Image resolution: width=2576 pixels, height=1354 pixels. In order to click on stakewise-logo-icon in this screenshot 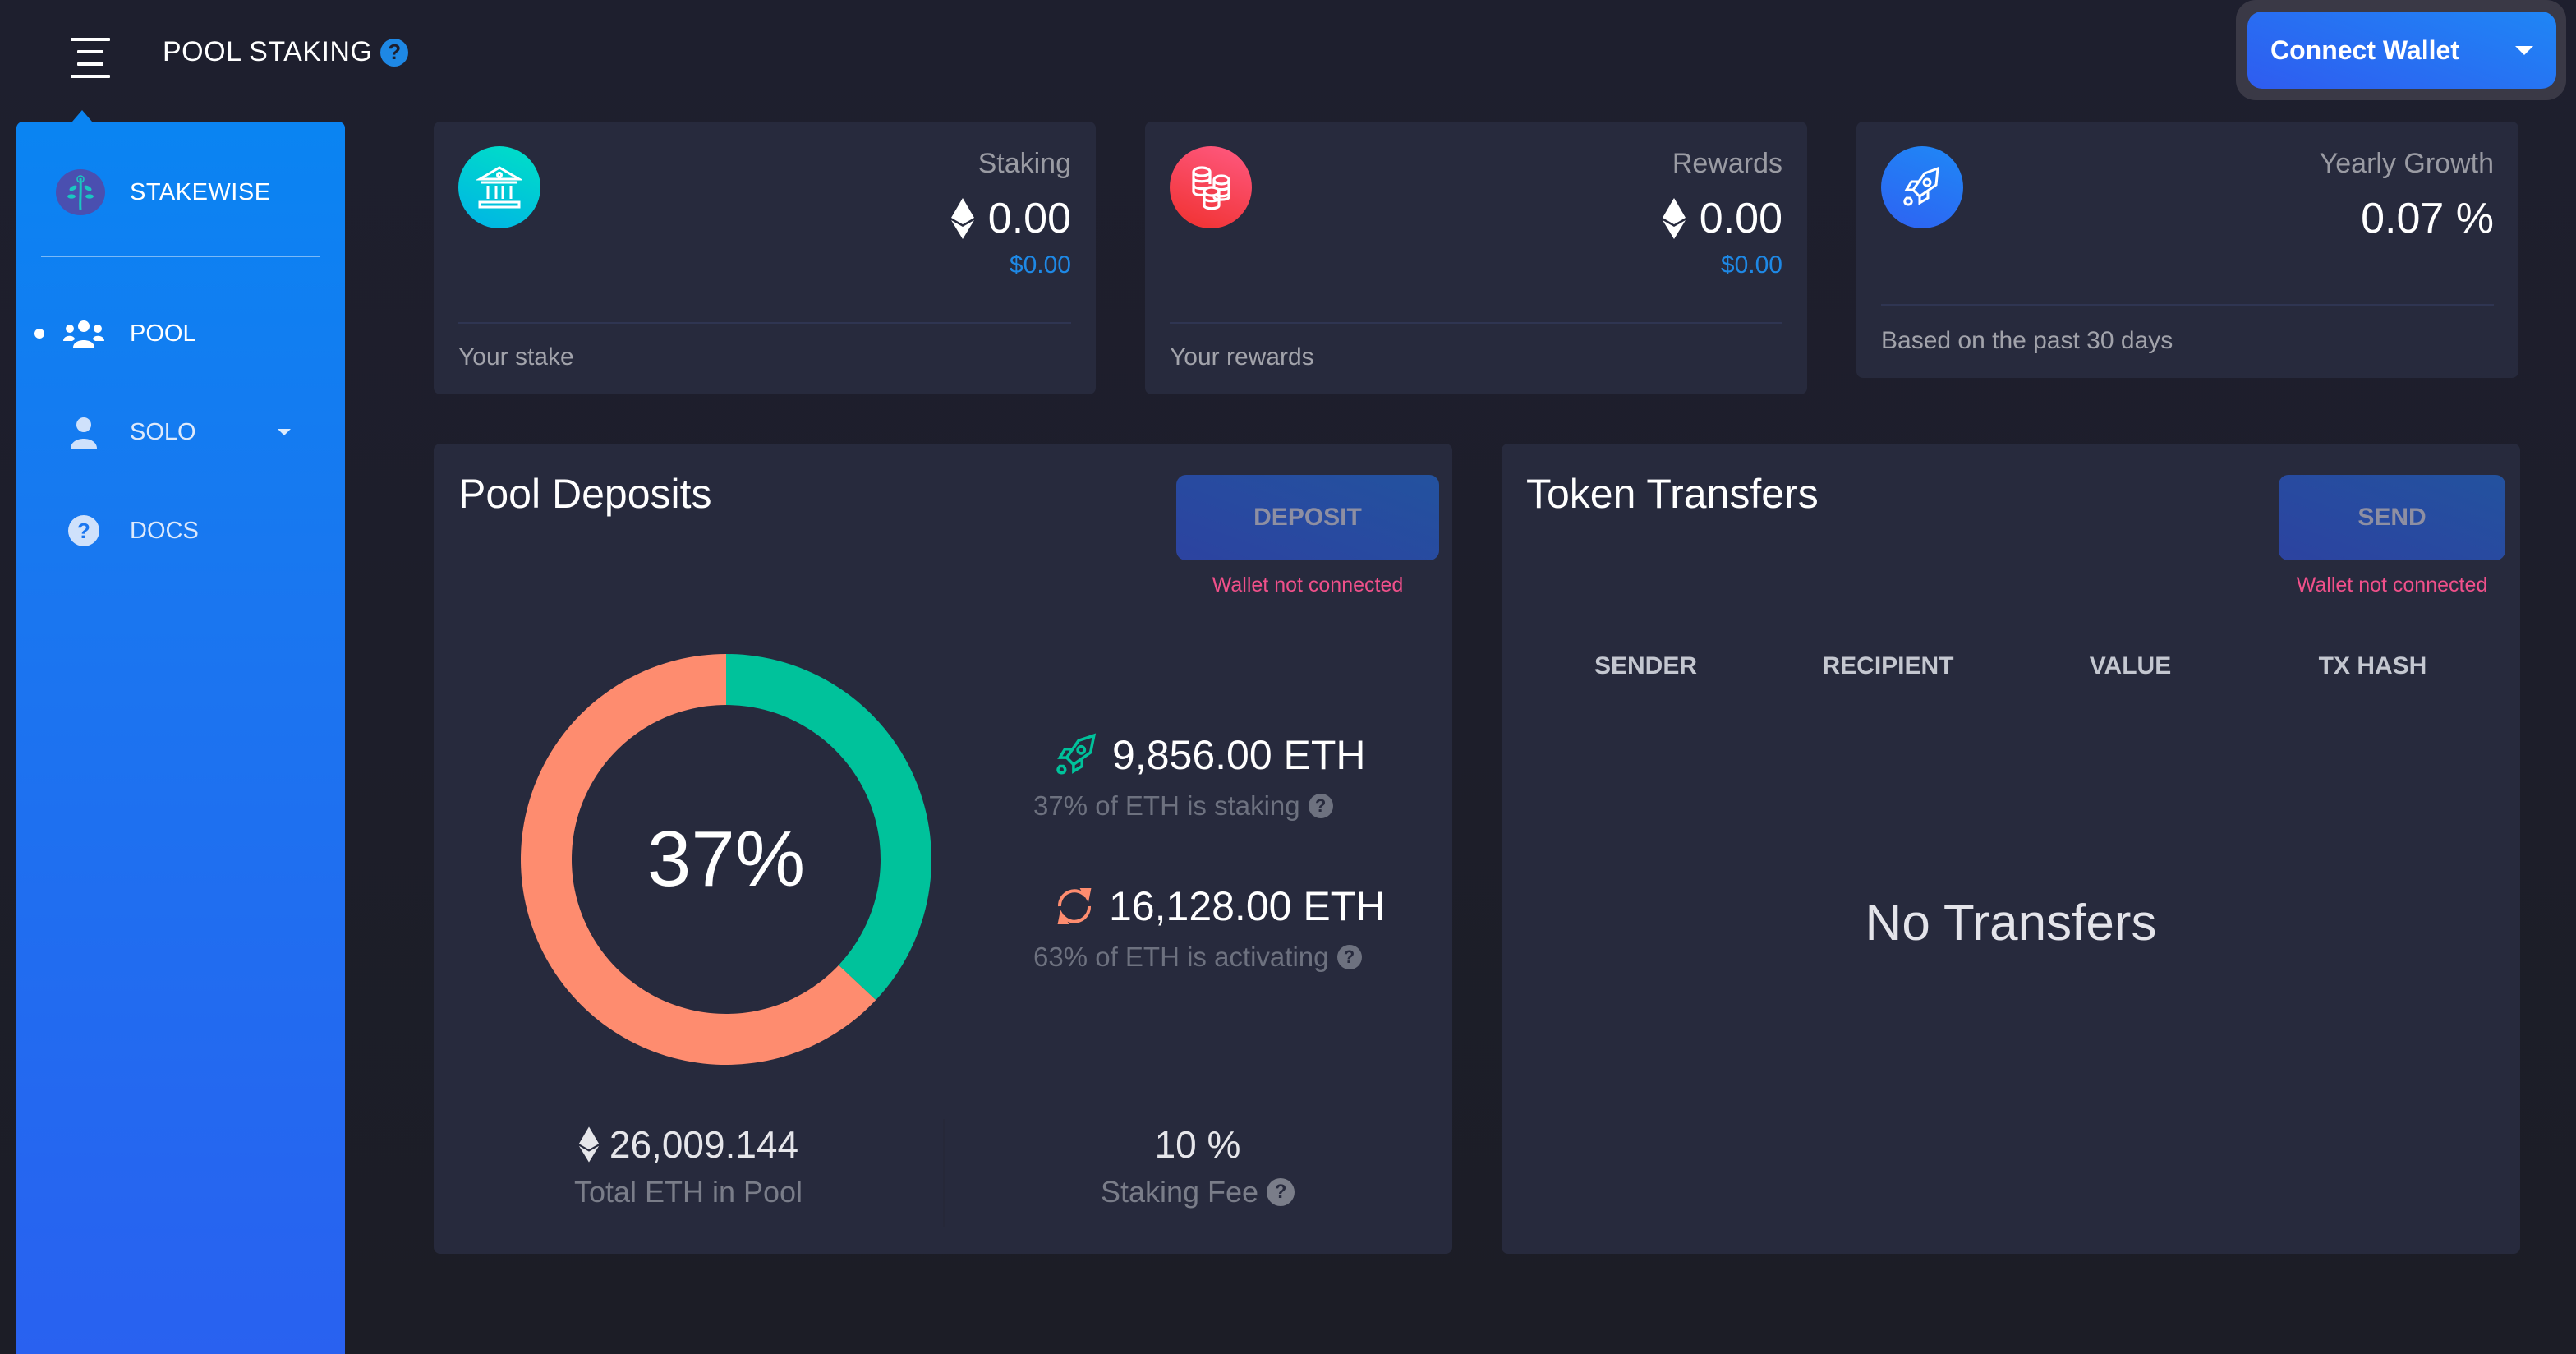, I will do `click(80, 192)`.